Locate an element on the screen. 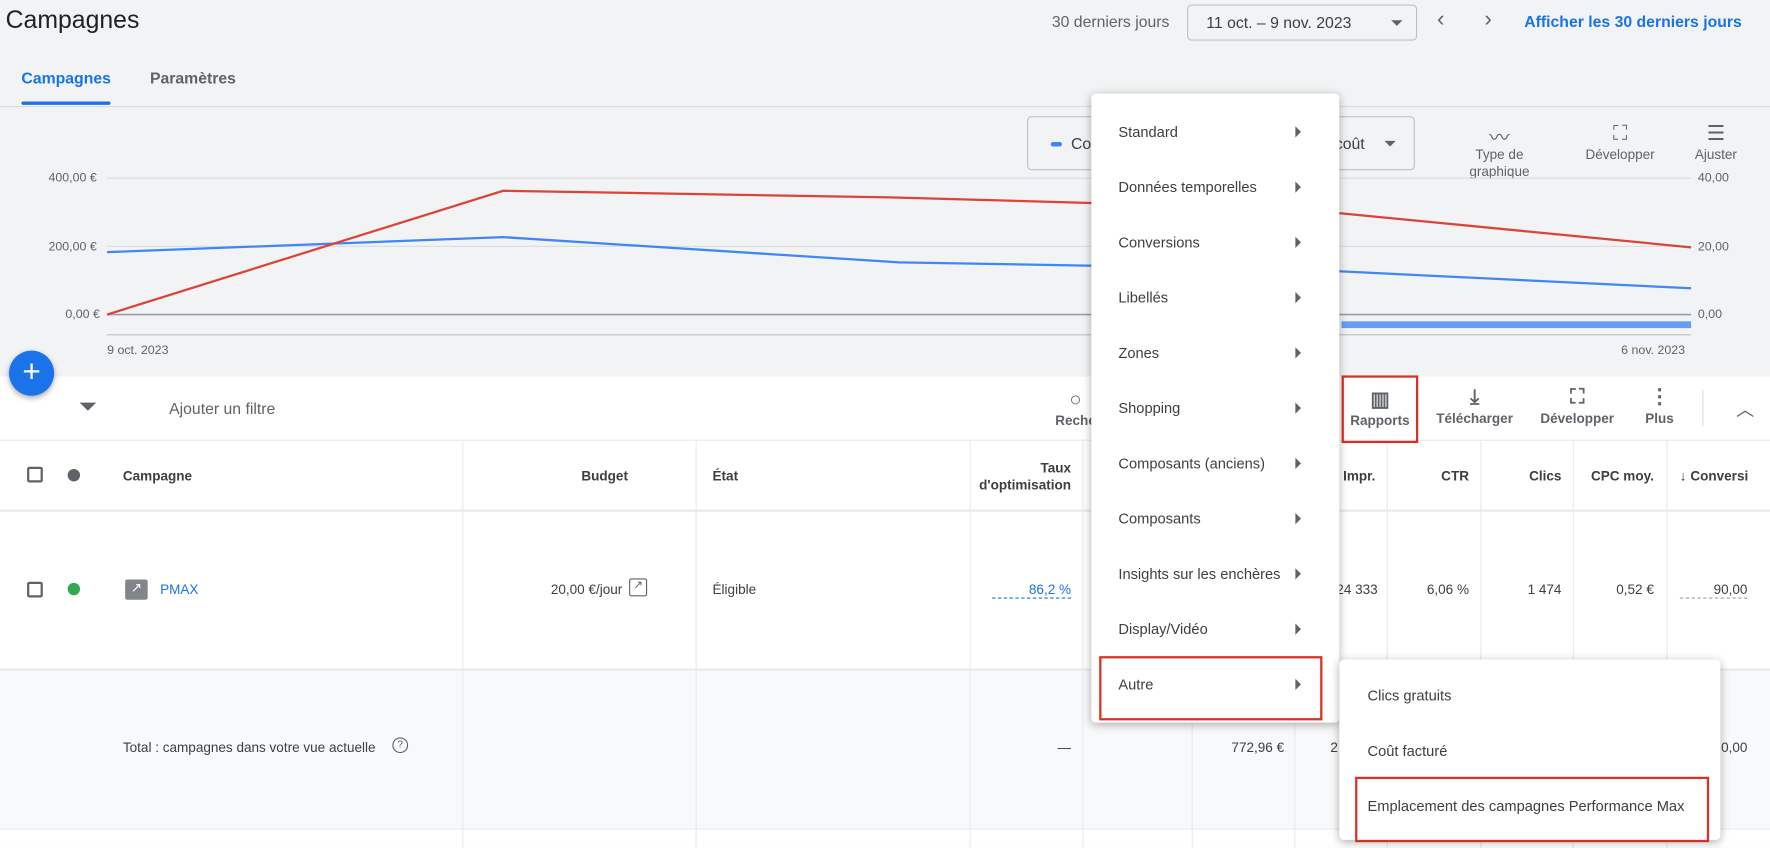 The width and height of the screenshot is (1770, 848). menu-item-label: Composants is located at coordinates (1159, 519).